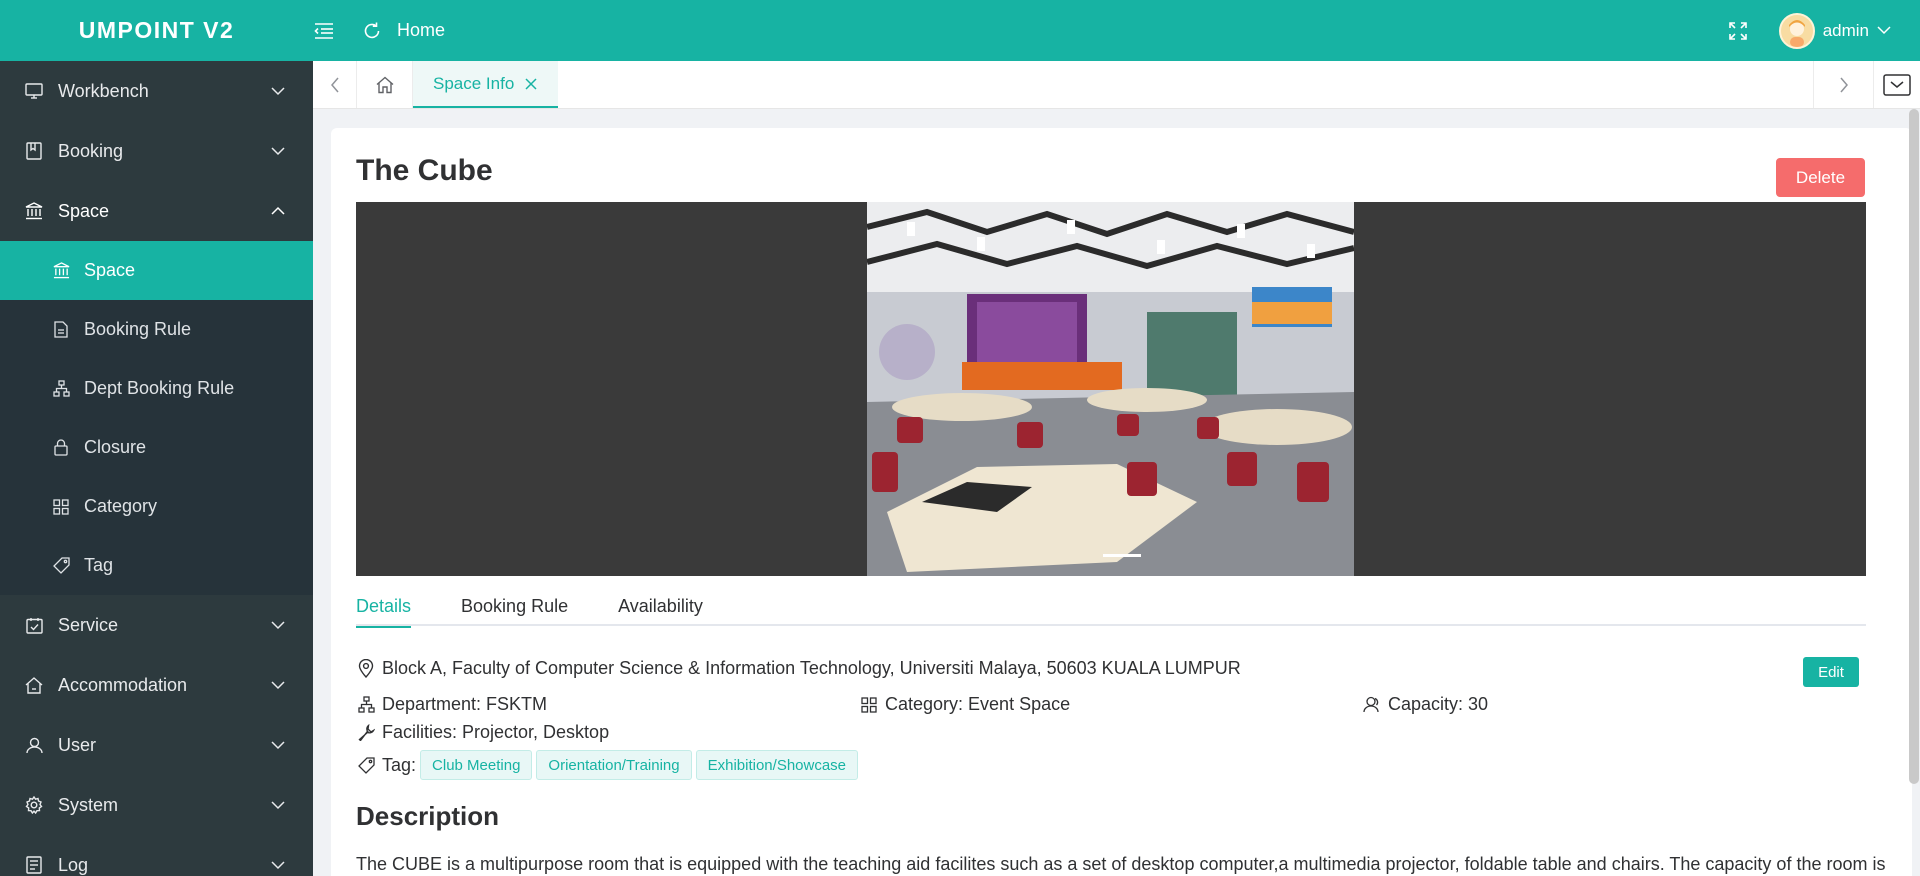  I want to click on sidebar-subitem-dept-booking-rule: Dept Booking Rule, so click(156, 388).